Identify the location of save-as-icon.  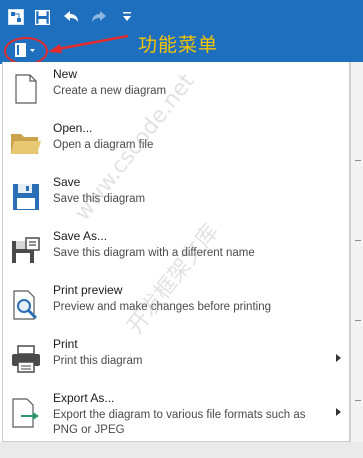
(26, 251).